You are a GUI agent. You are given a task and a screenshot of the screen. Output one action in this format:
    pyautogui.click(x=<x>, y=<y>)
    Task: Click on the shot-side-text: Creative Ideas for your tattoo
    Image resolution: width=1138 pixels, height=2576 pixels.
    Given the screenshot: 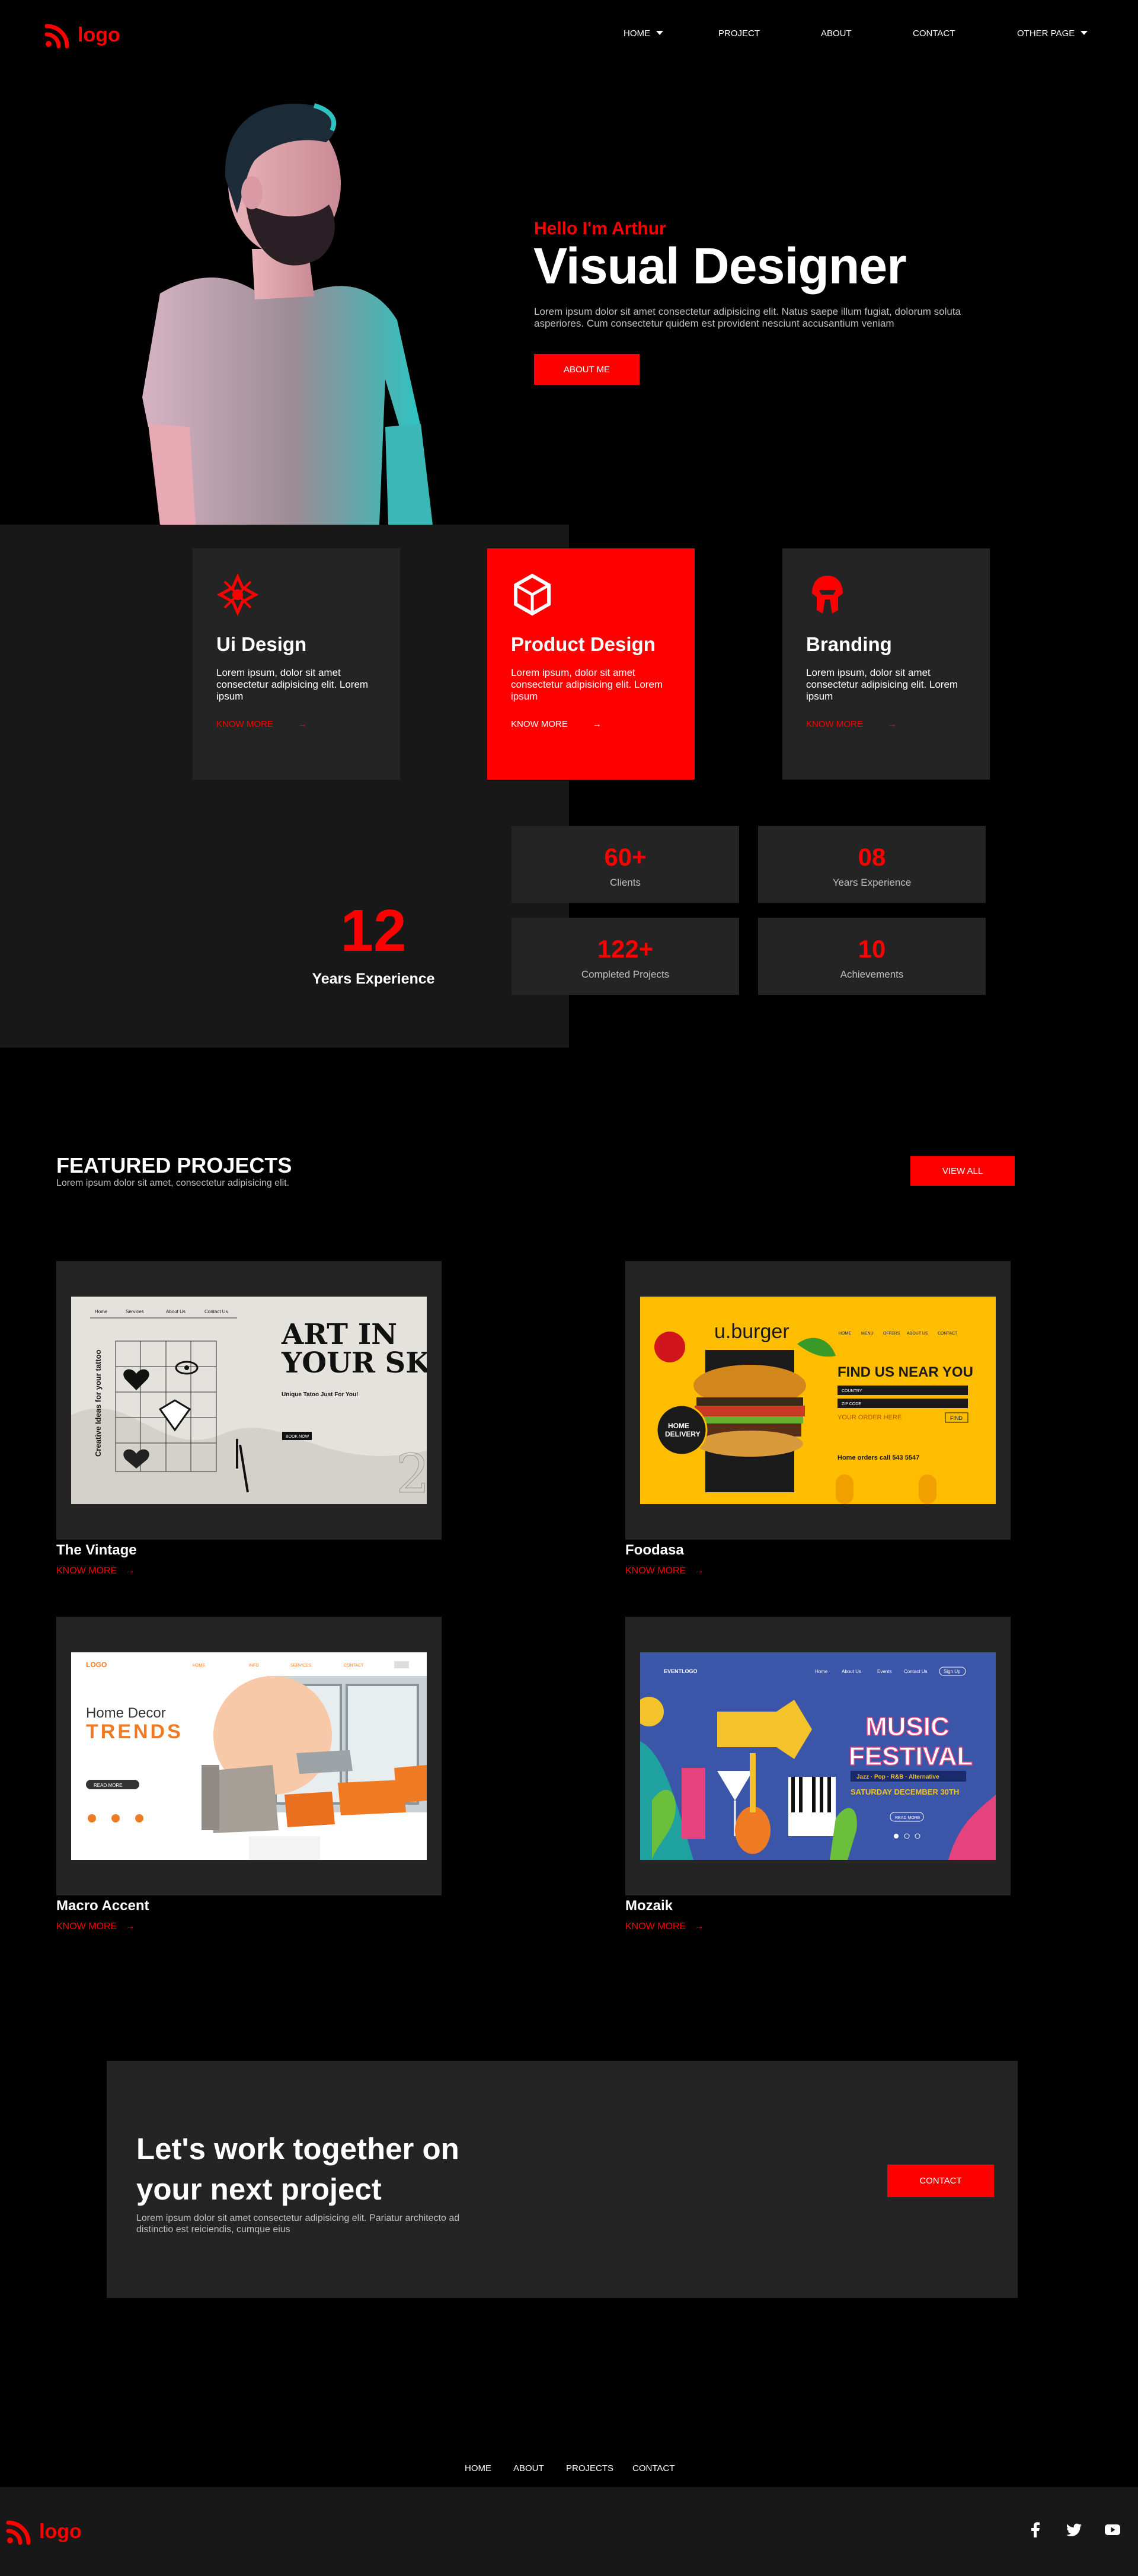 What is the action you would take?
    pyautogui.click(x=98, y=1403)
    